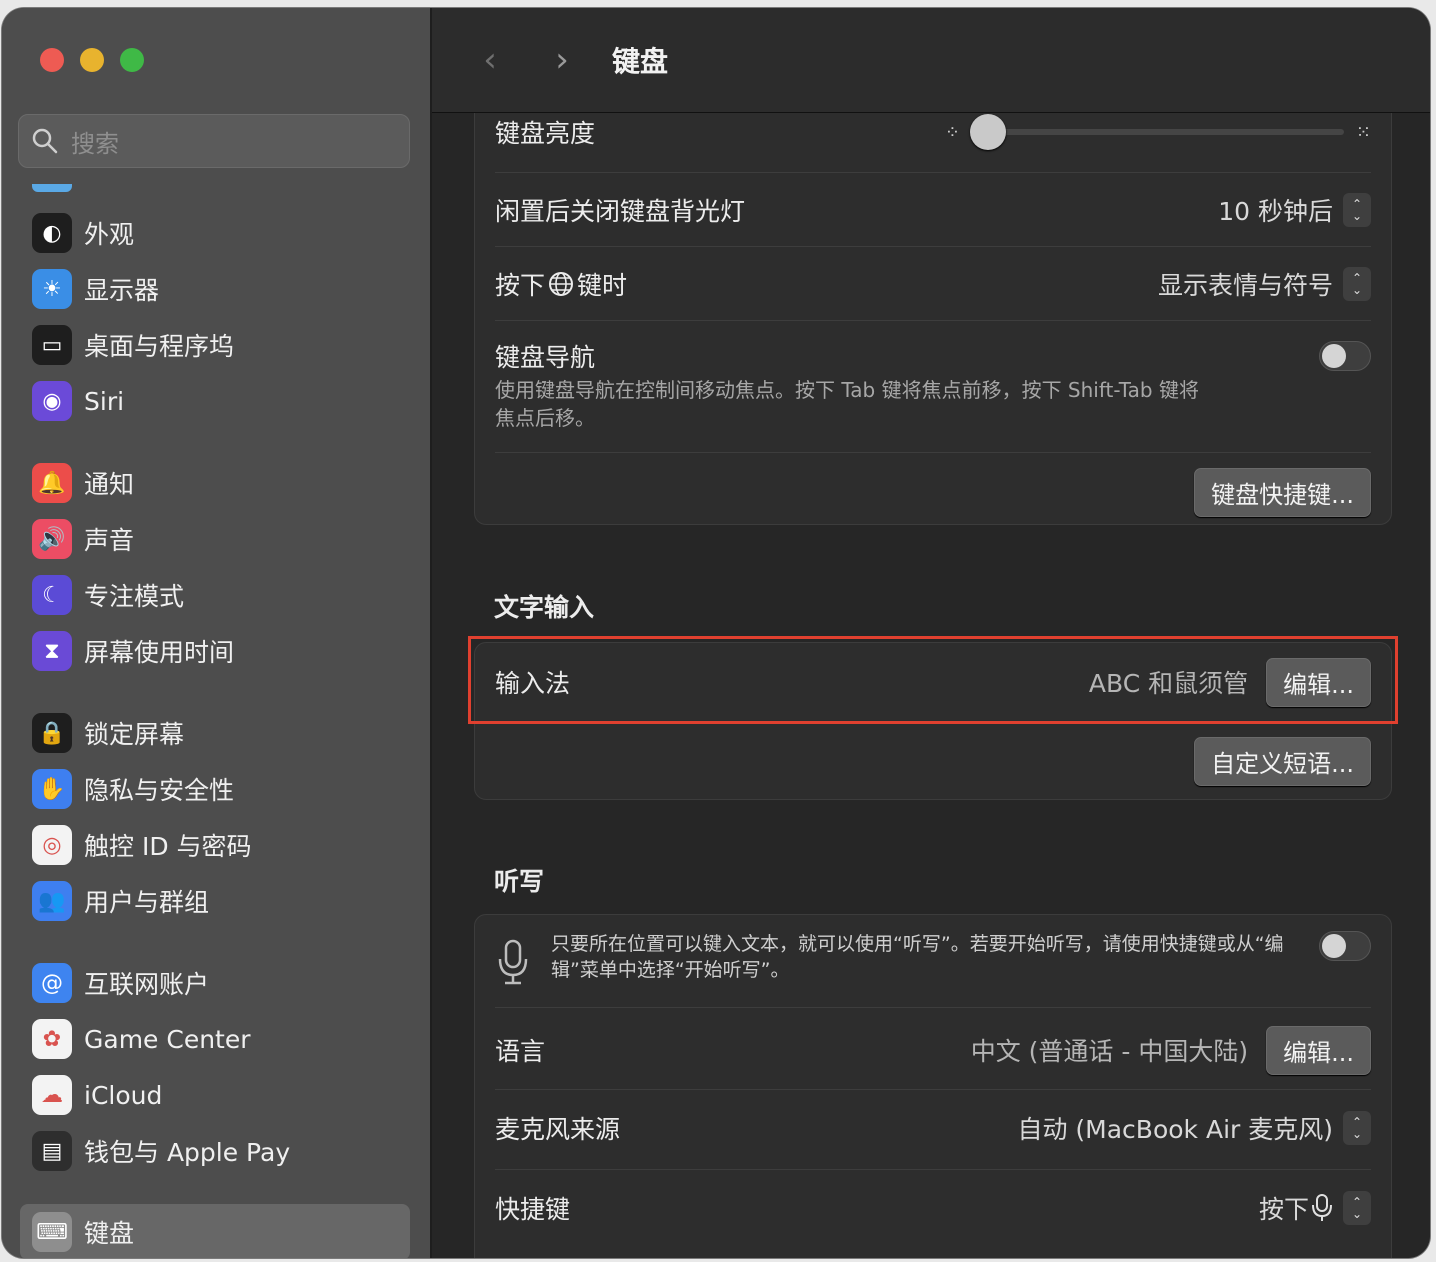 This screenshot has width=1436, height=1262. What do you see at coordinates (215, 401) in the screenshot?
I see `sidebar-item: ◉ Siri` at bounding box center [215, 401].